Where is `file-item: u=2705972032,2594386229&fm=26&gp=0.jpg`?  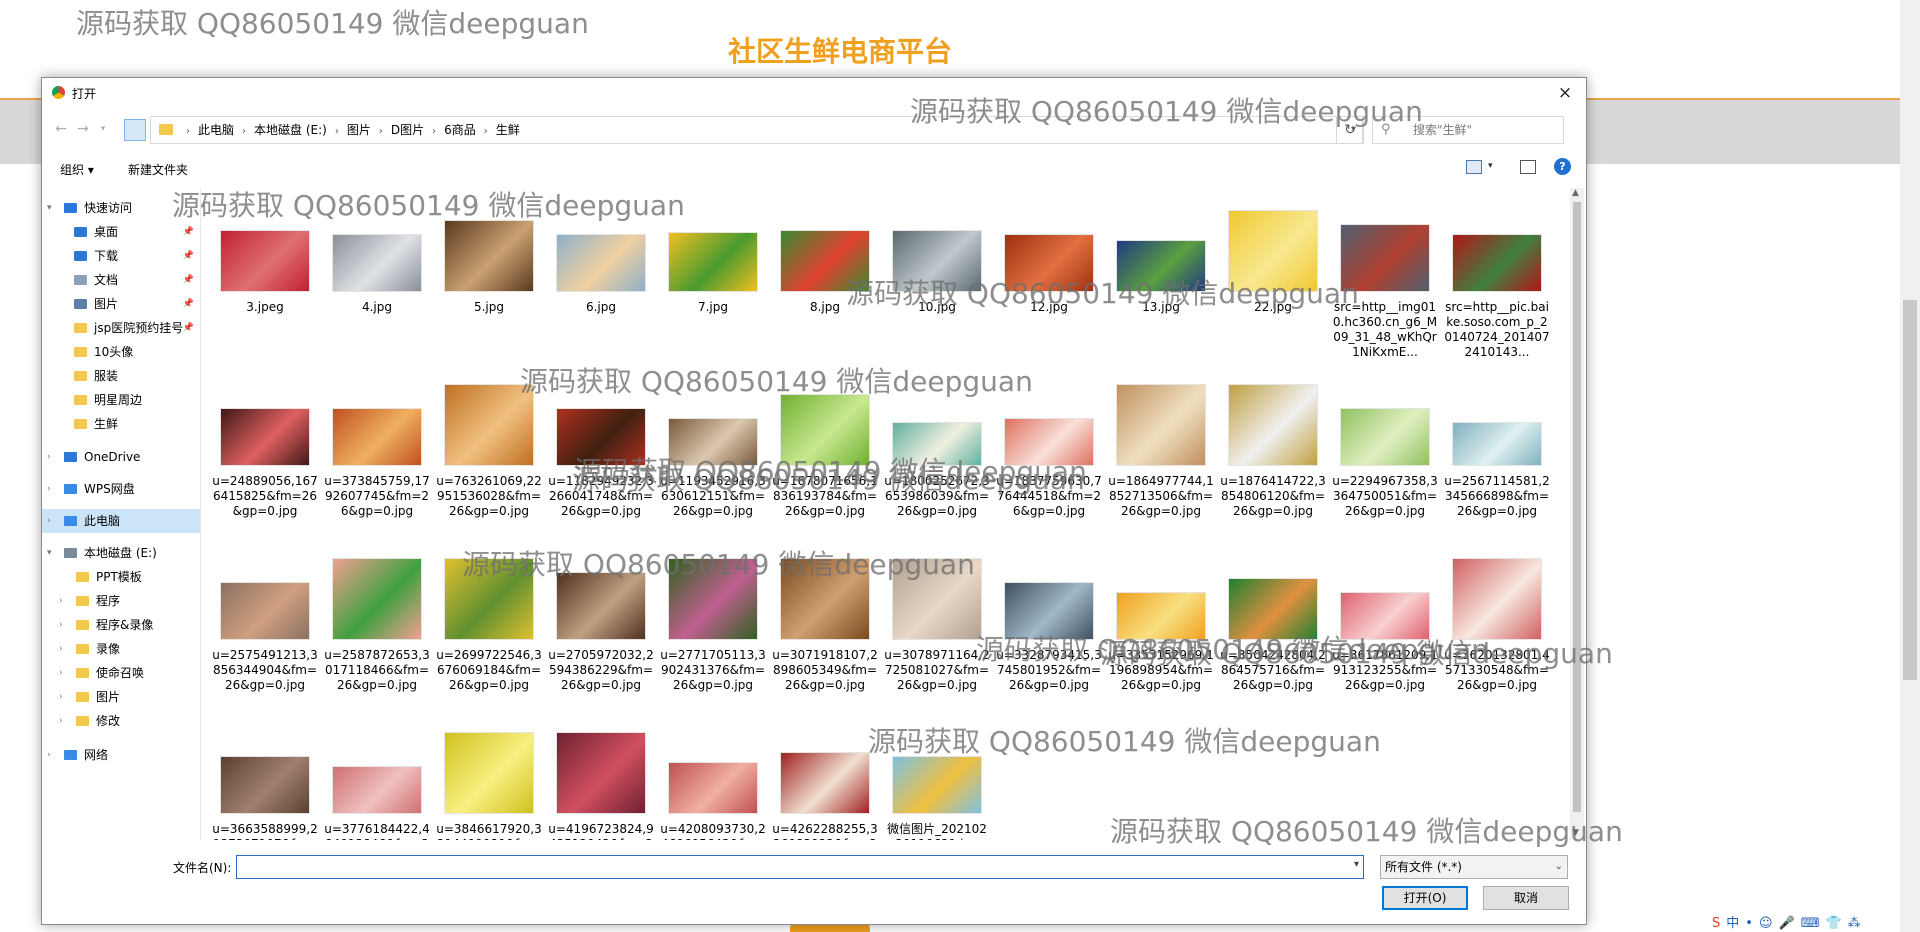 file-item: u=2705972032,2594386229&fm=26&gp=0.jpg is located at coordinates (601, 628).